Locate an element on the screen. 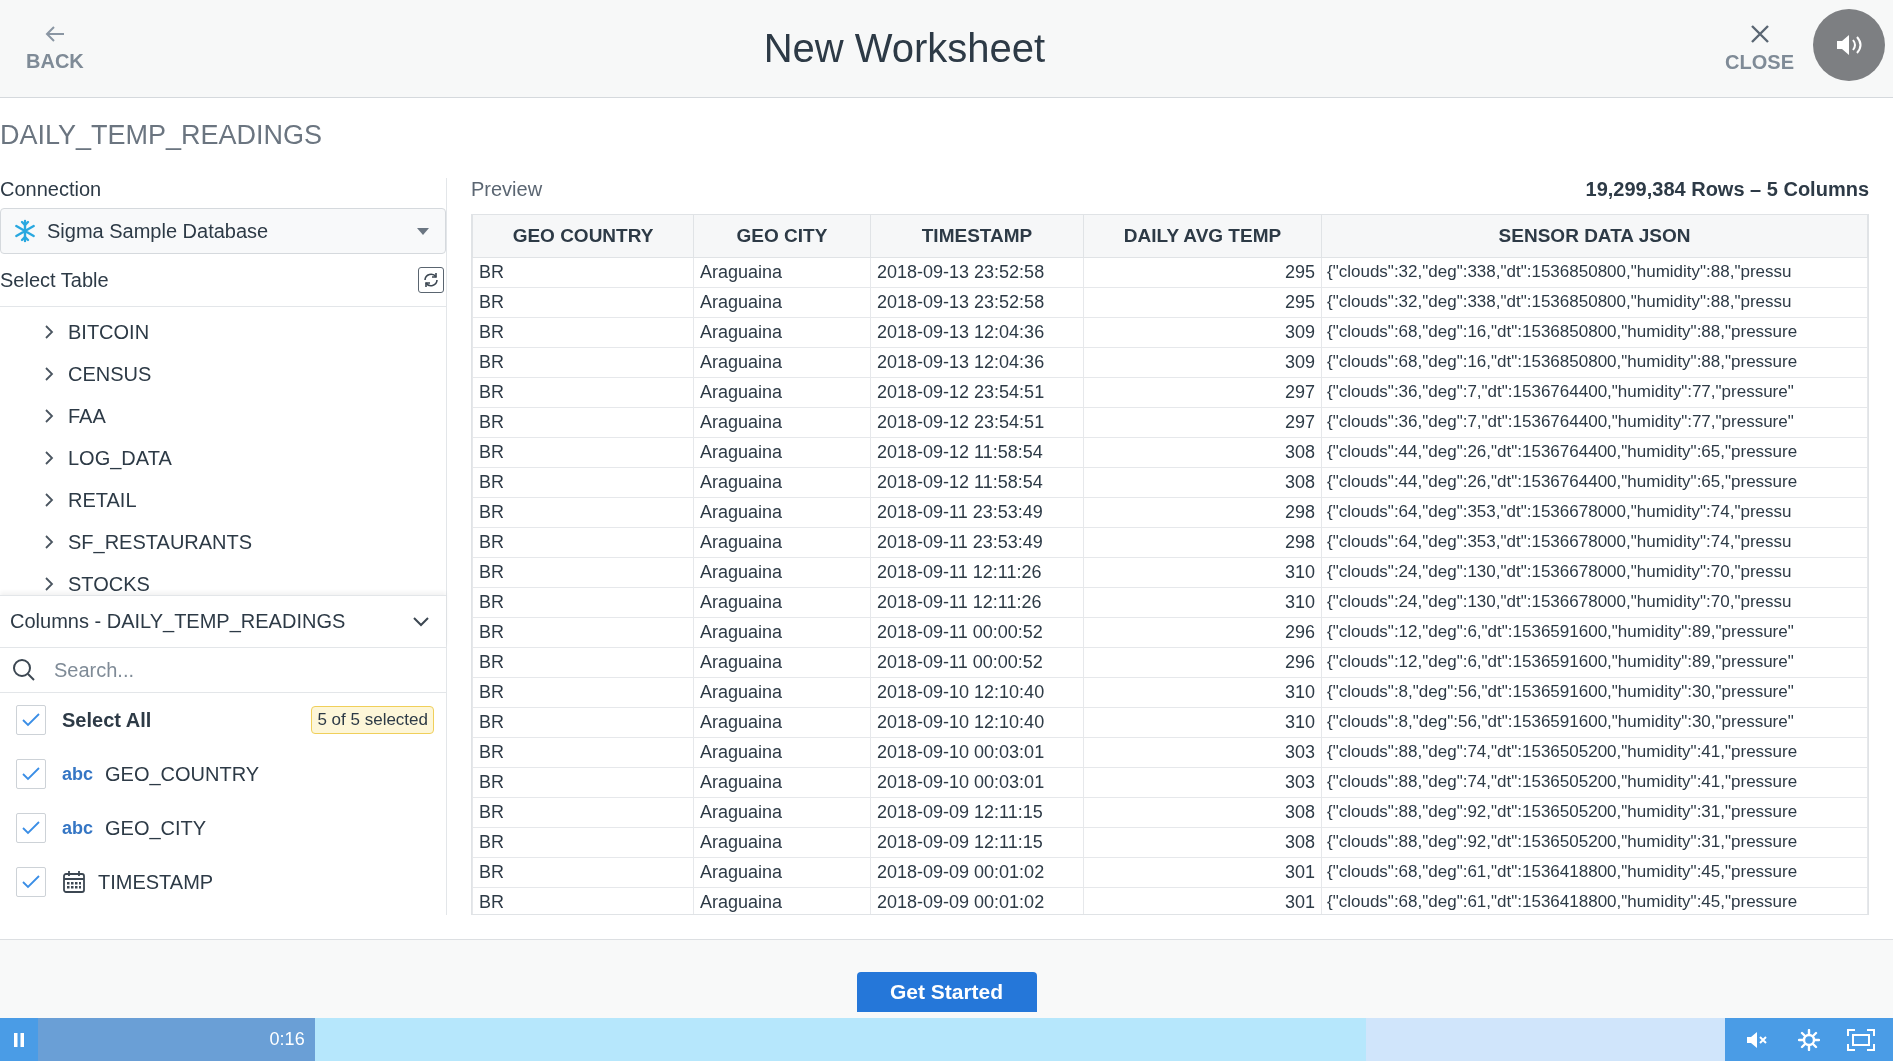 The width and height of the screenshot is (1893, 1061). pause-icon is located at coordinates (19, 1039).